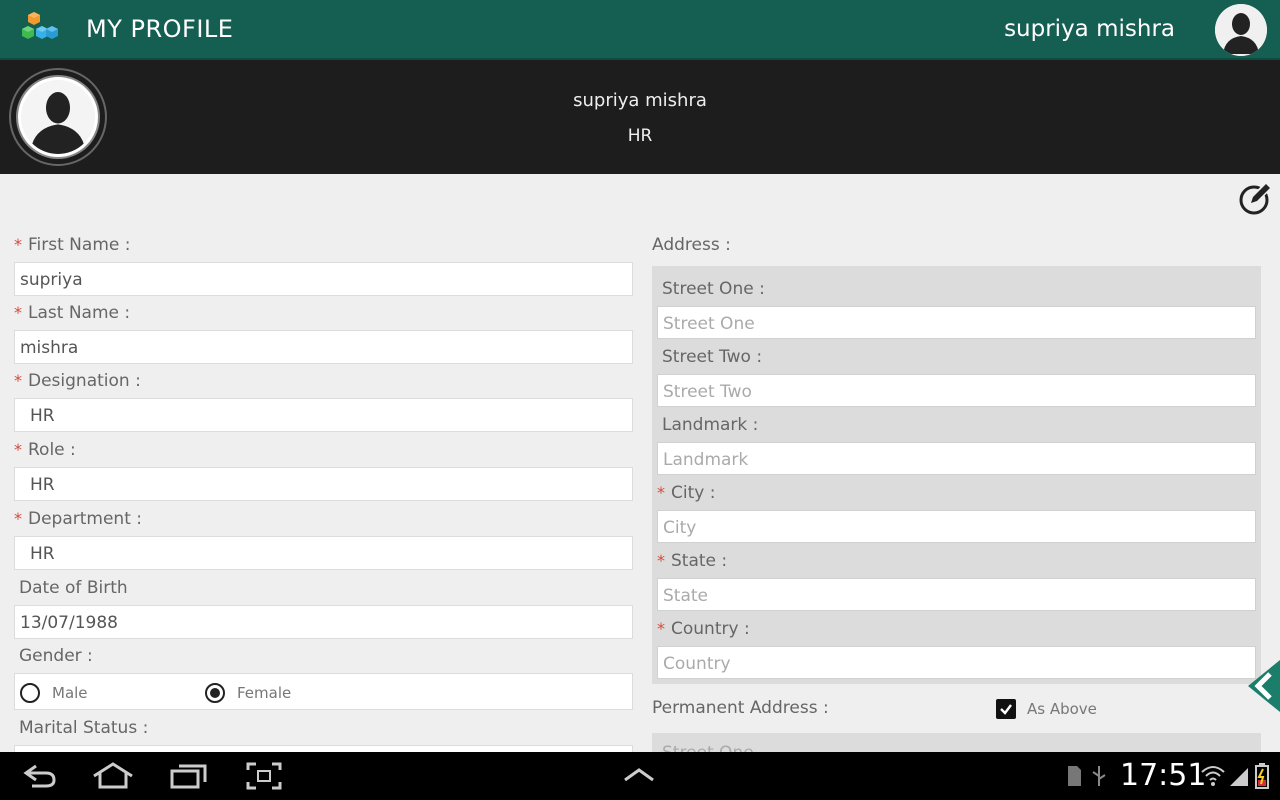  Describe the element at coordinates (264, 776) in the screenshot. I see `screenshot-icon` at that location.